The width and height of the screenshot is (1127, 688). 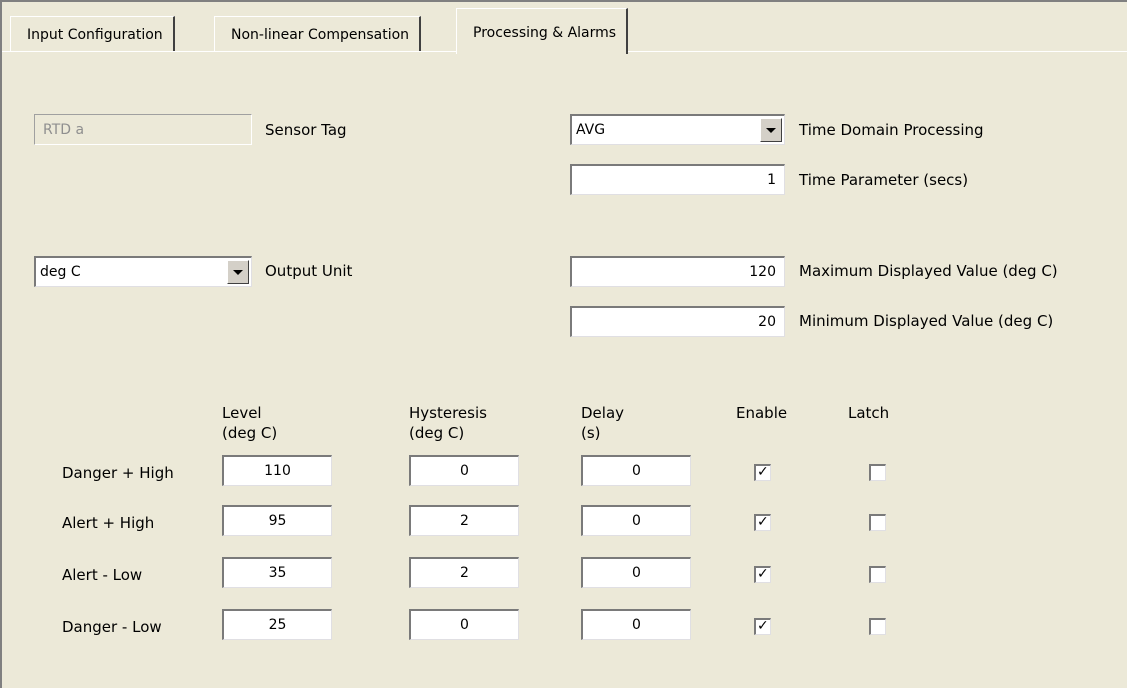 I want to click on level-header: Level (deg C), so click(x=250, y=423).